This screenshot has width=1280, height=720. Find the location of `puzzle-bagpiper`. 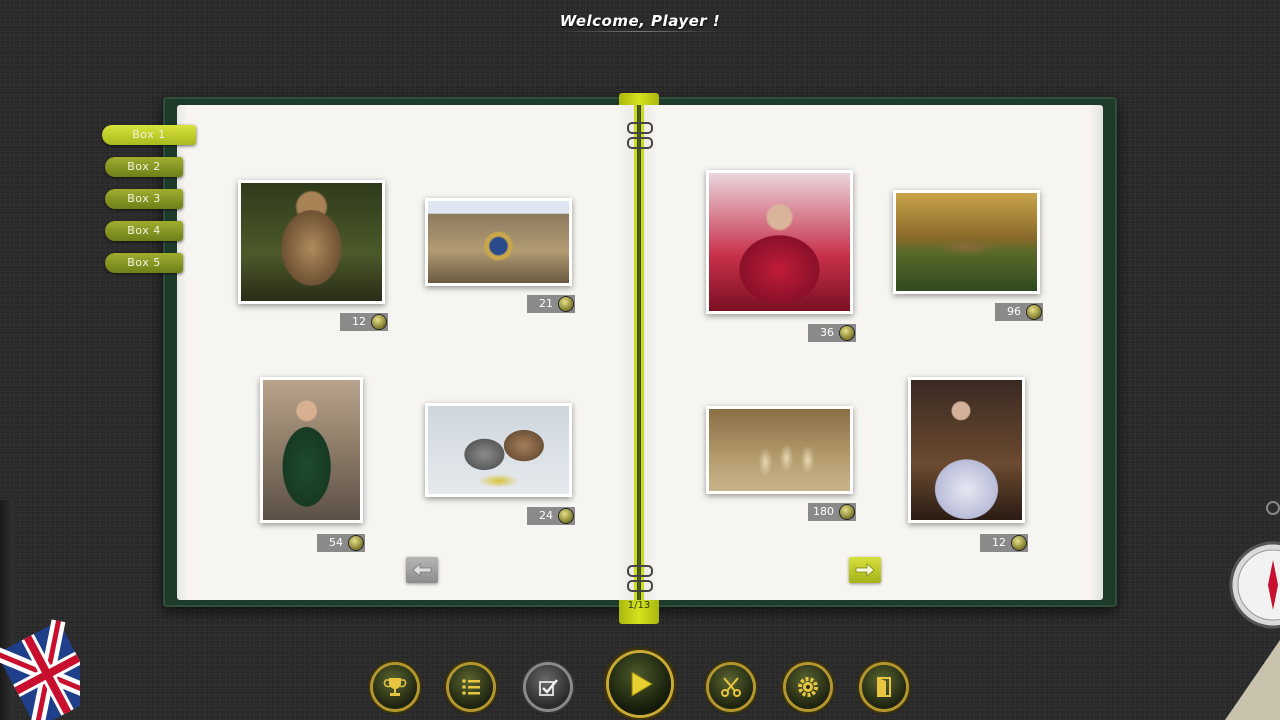

puzzle-bagpiper is located at coordinates (311, 450).